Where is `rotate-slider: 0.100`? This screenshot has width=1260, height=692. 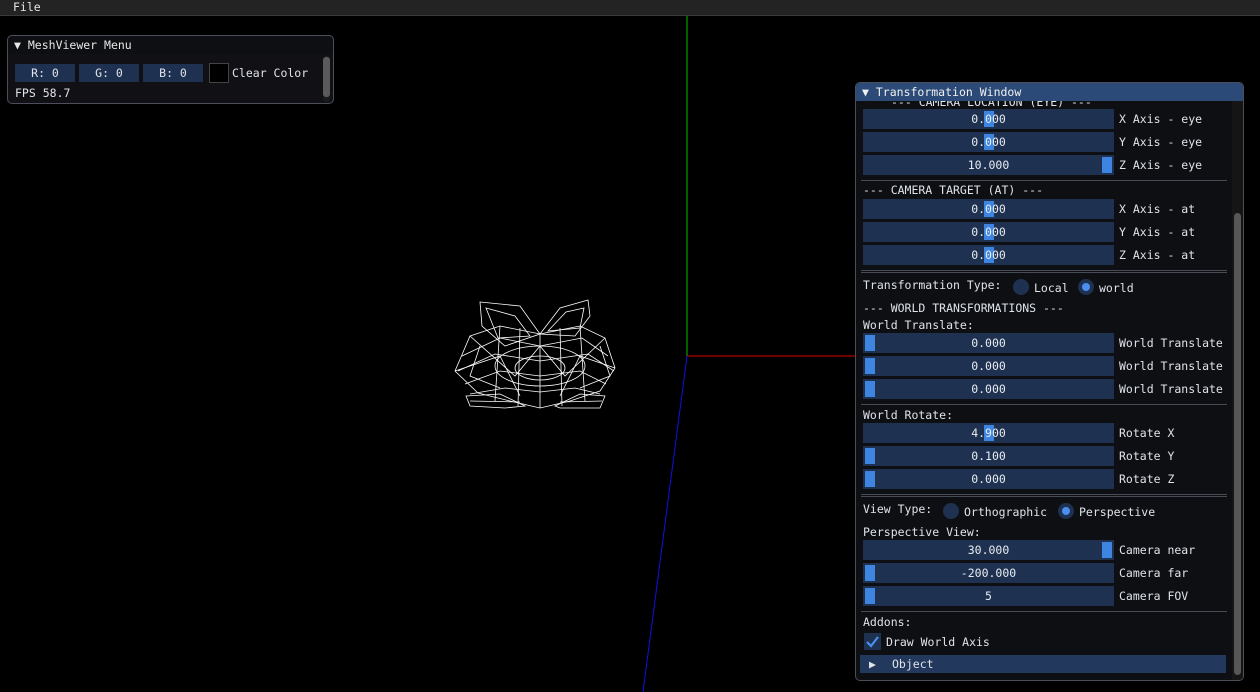
rotate-slider: 0.100 is located at coordinates (988, 456).